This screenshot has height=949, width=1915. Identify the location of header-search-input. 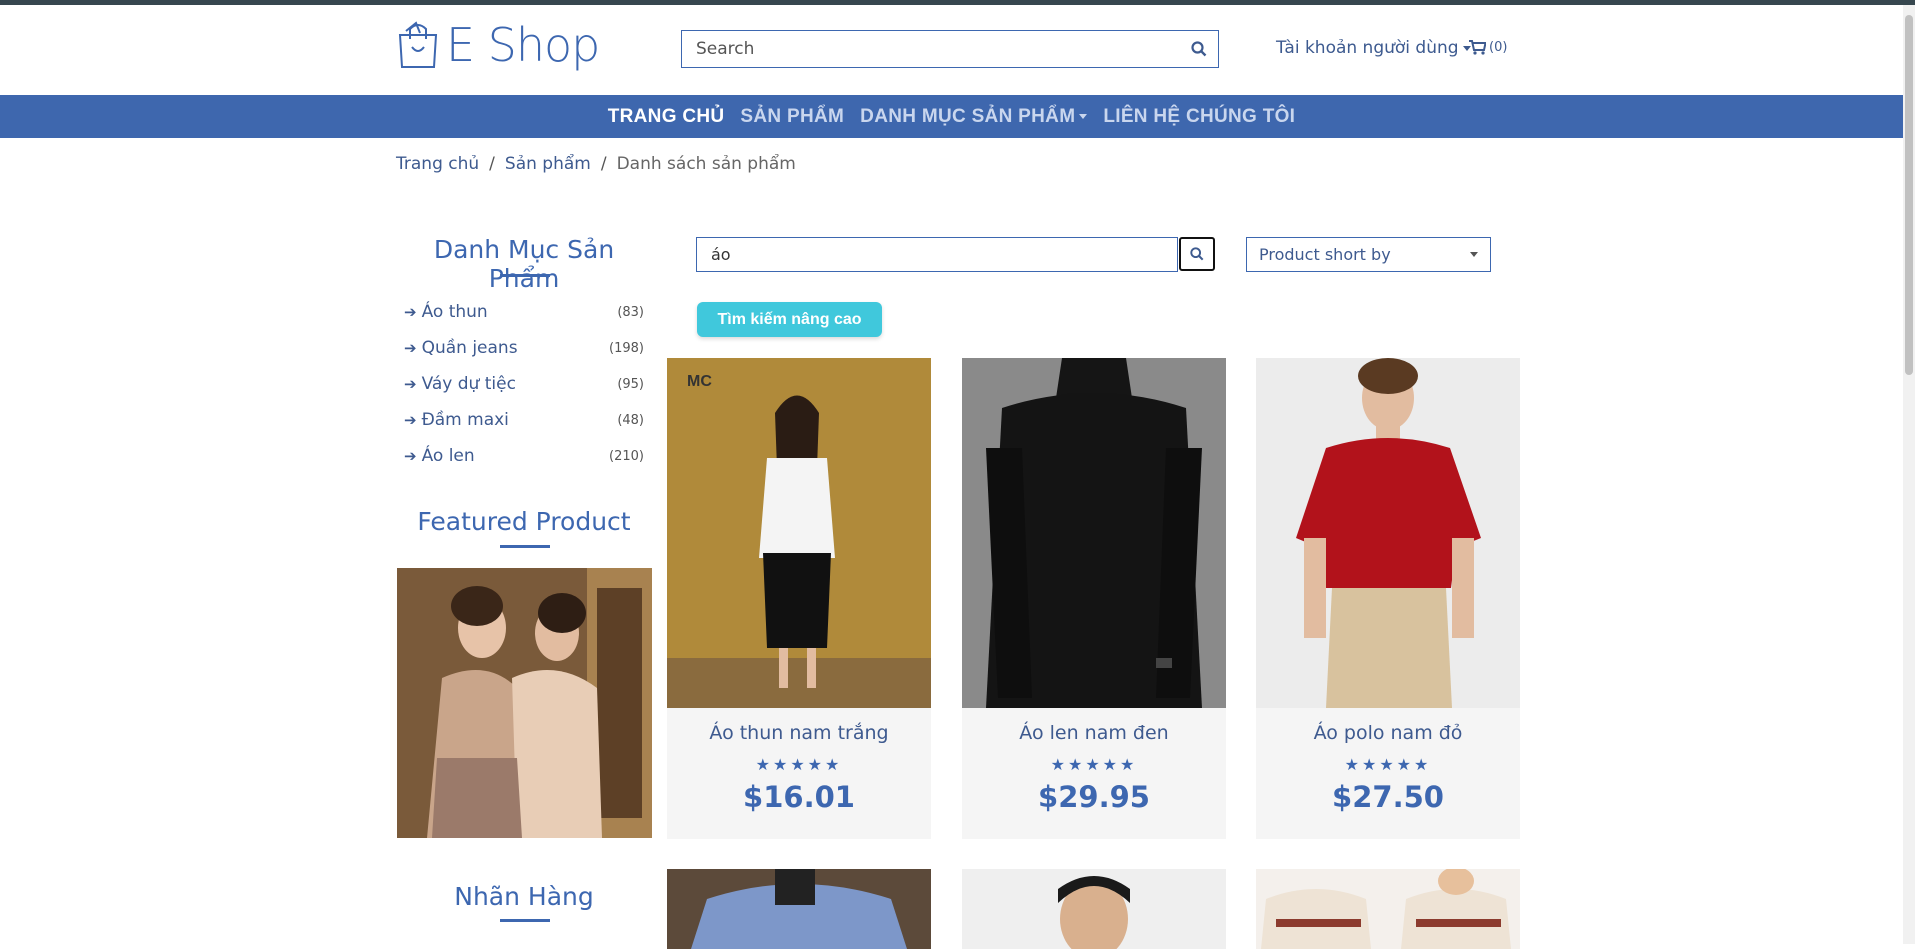
(931, 49).